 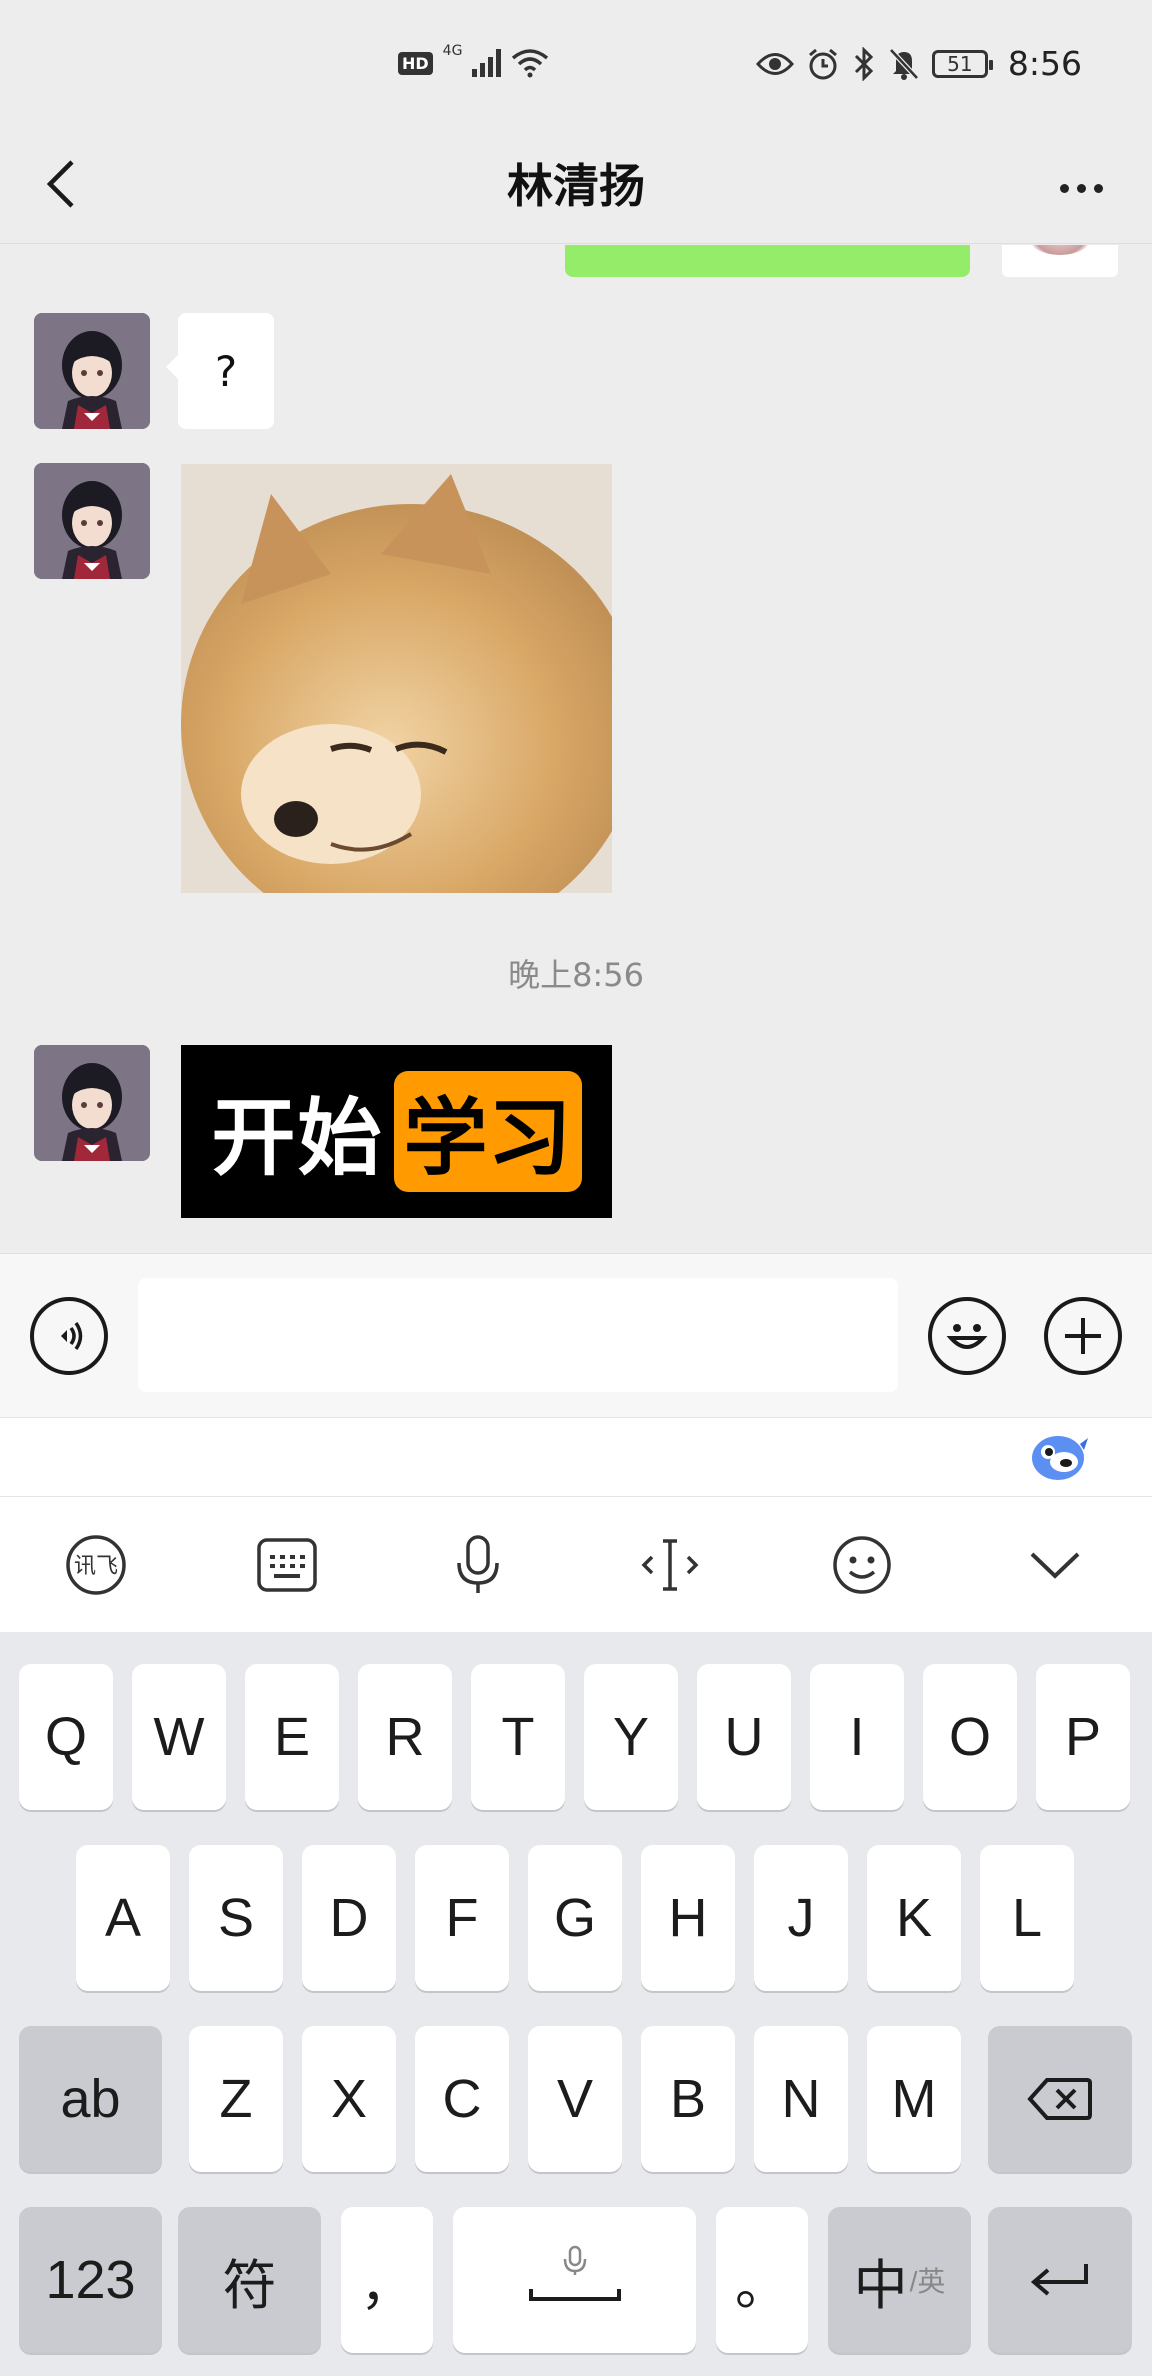 What do you see at coordinates (1060, 261) in the screenshot?
I see `self-avatar` at bounding box center [1060, 261].